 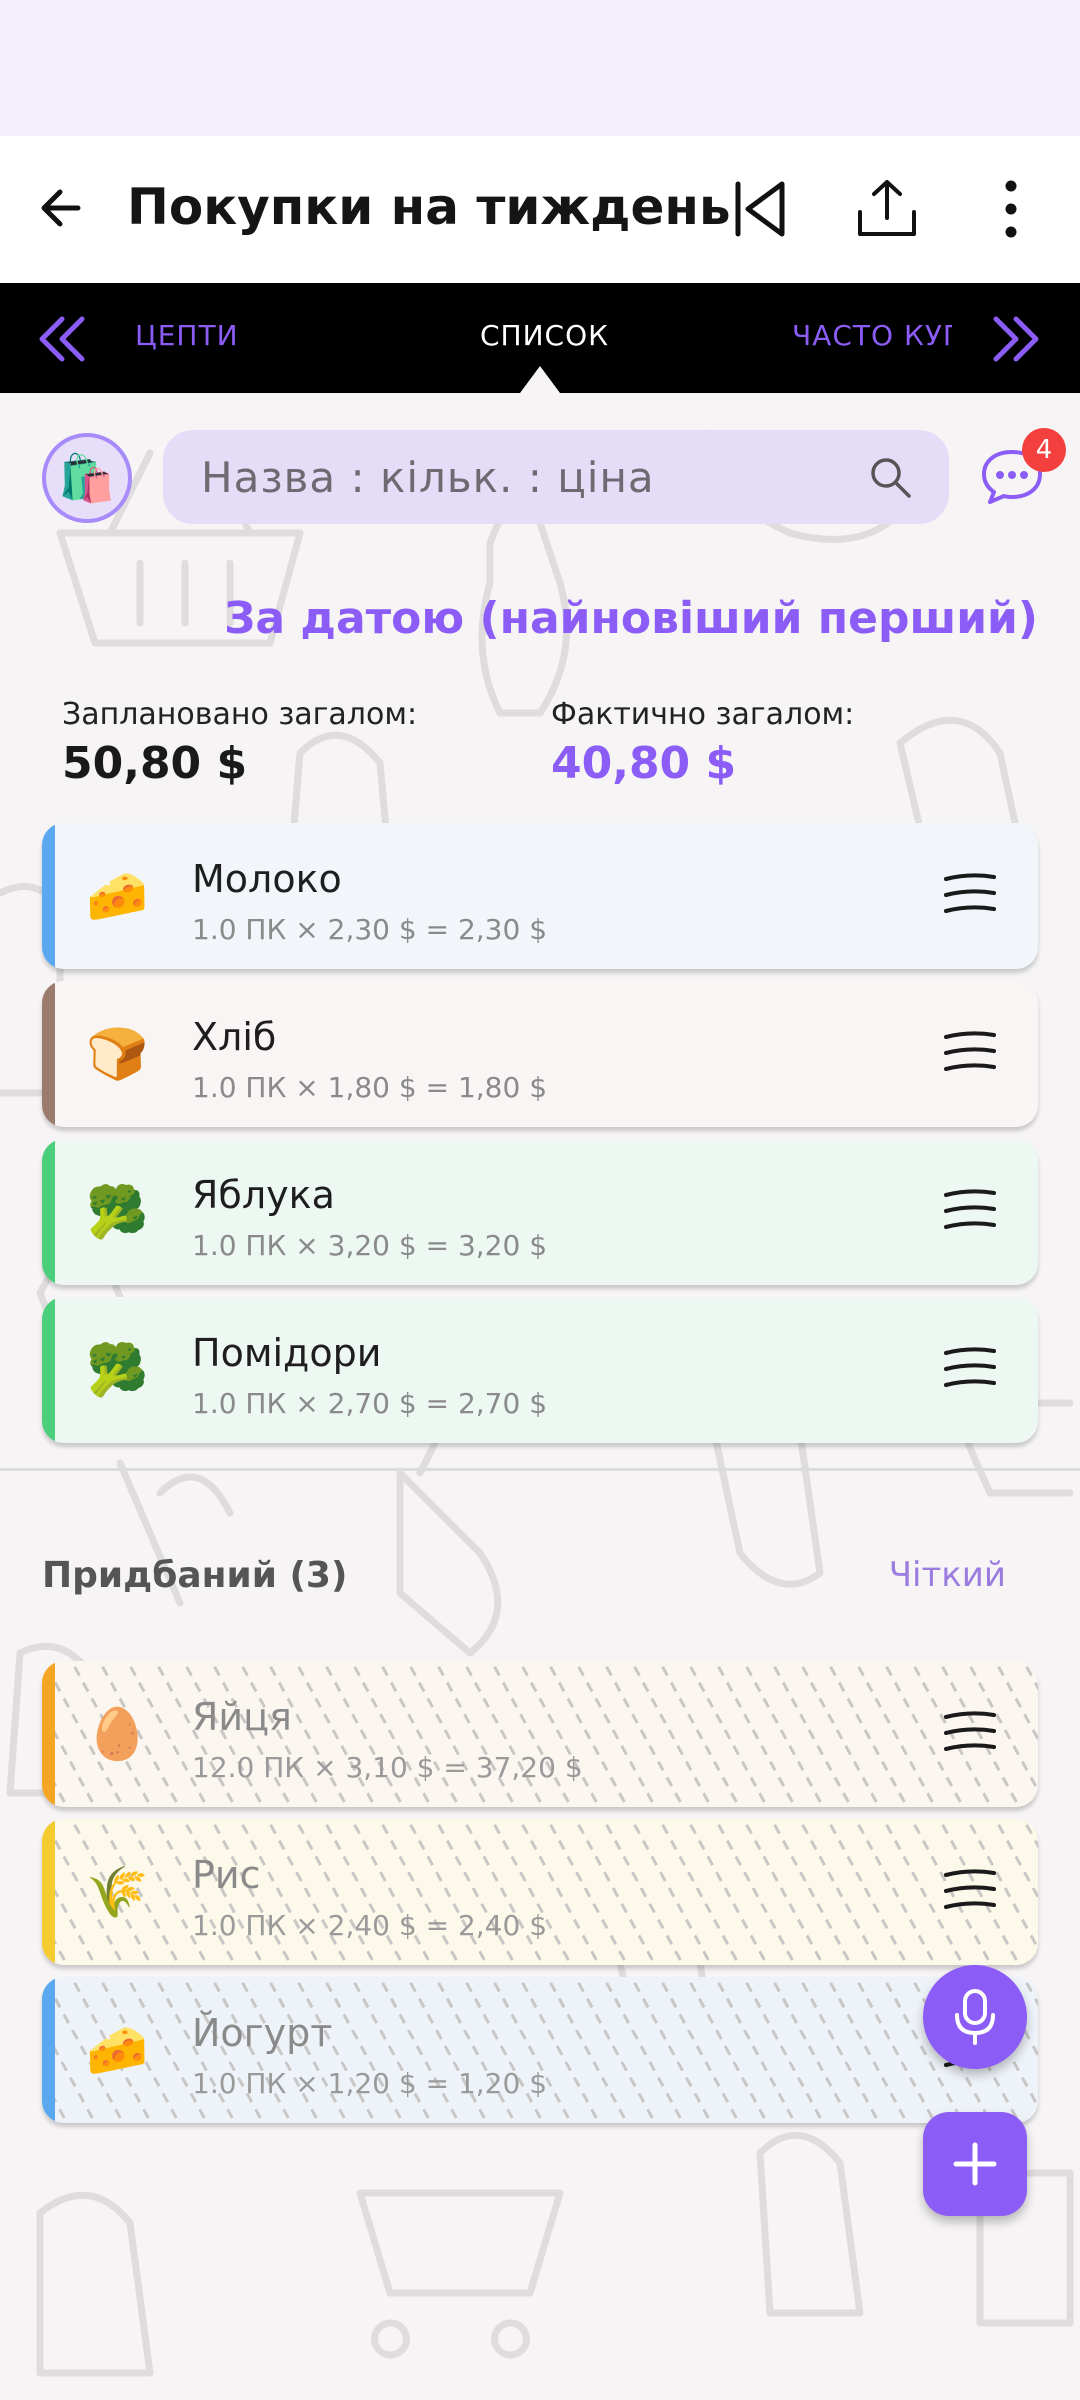 I want to click on voice-input-button, so click(x=975, y=2017).